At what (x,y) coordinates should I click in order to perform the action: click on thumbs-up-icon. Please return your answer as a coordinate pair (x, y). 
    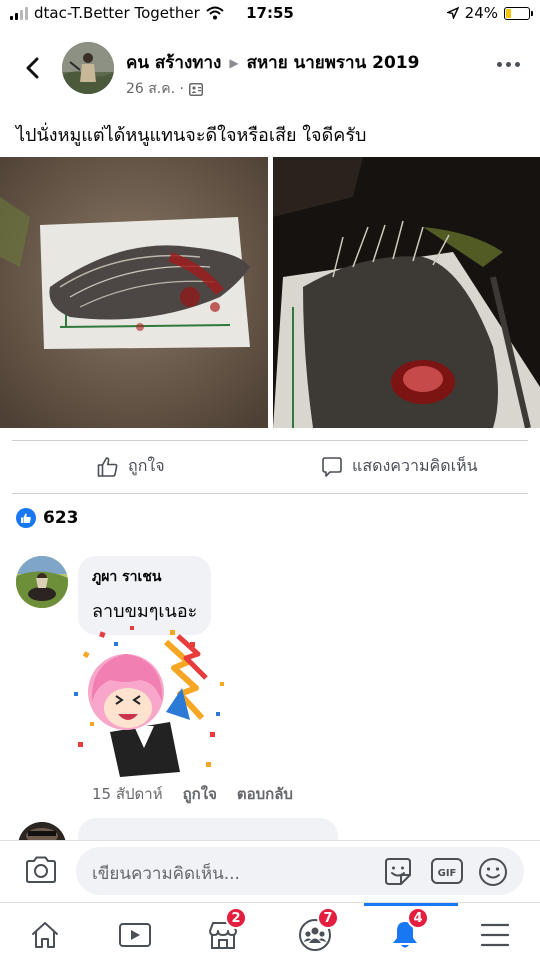
    Looking at the image, I should click on (107, 466).